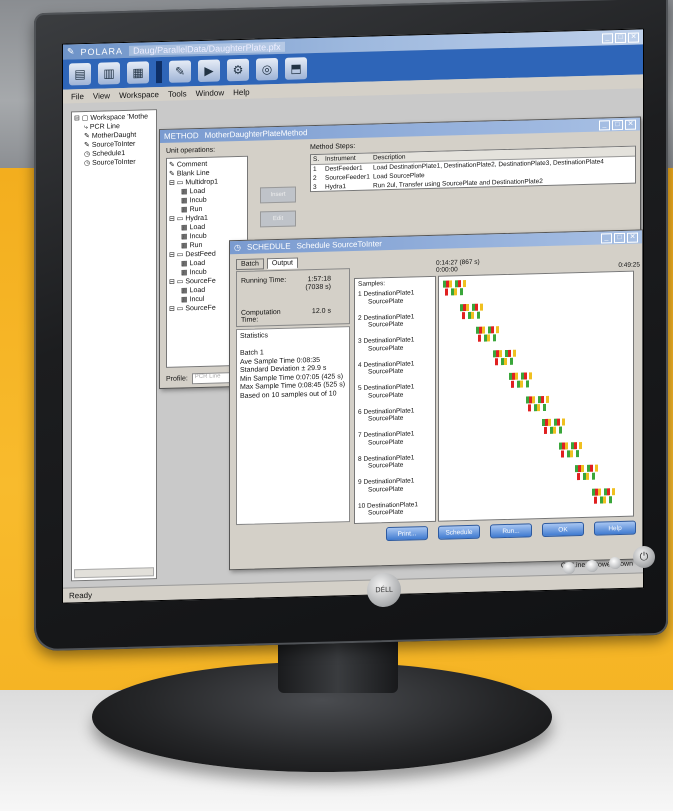 The width and height of the screenshot is (673, 811). What do you see at coordinates (459, 532) in the screenshot?
I see `schedule-button: Schedule` at bounding box center [459, 532].